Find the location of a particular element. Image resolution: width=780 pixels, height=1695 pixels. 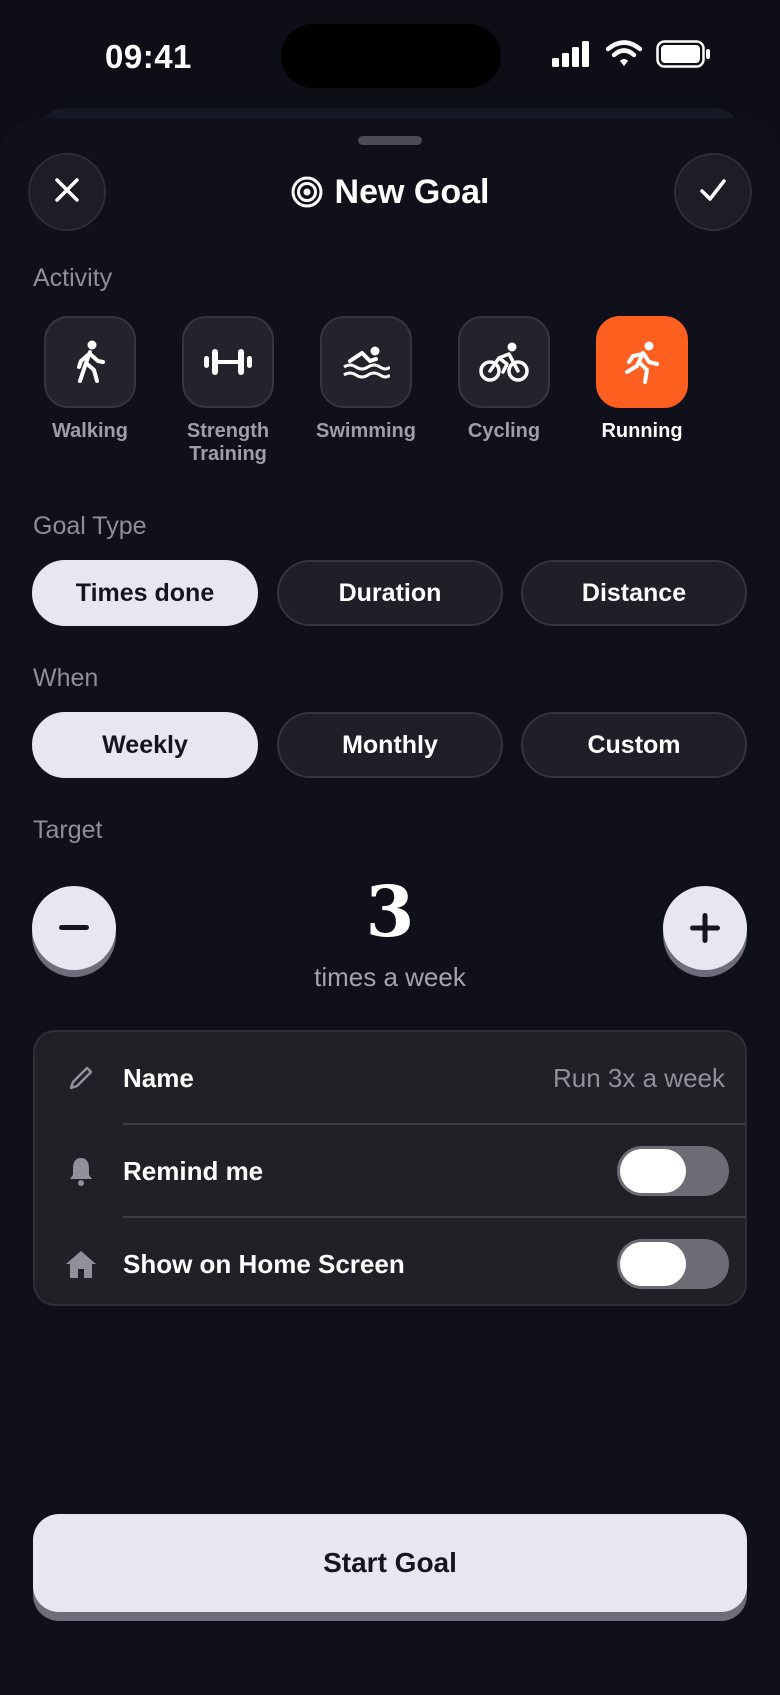

target-icon is located at coordinates (307, 192).